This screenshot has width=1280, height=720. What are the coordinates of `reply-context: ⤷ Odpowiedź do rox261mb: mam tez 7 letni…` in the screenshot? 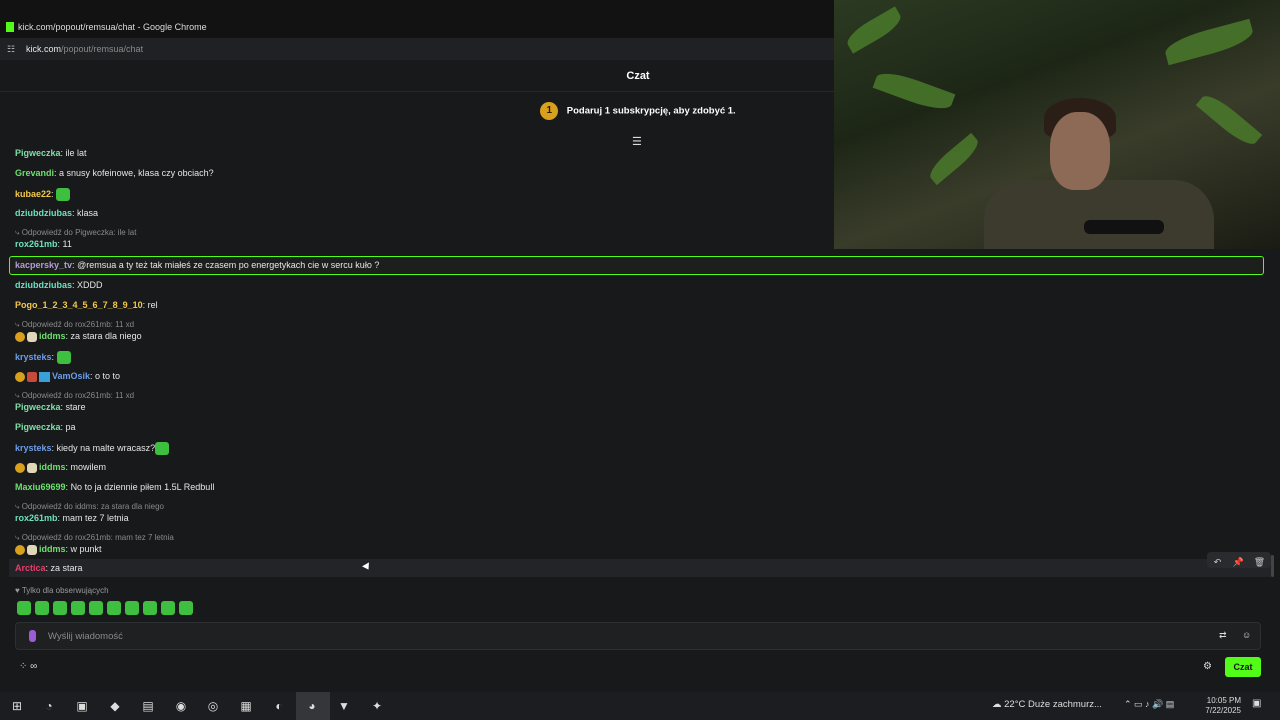 It's located at (94, 538).